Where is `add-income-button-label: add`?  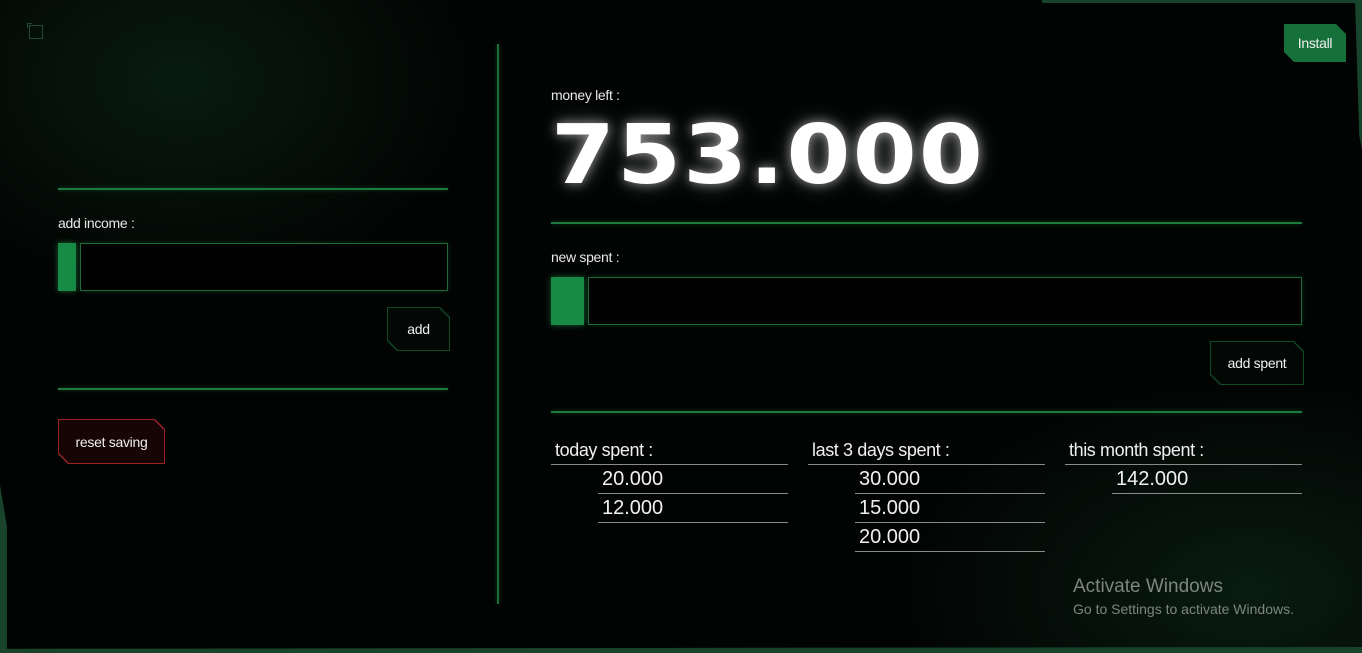
add-income-button-label: add is located at coordinates (418, 329).